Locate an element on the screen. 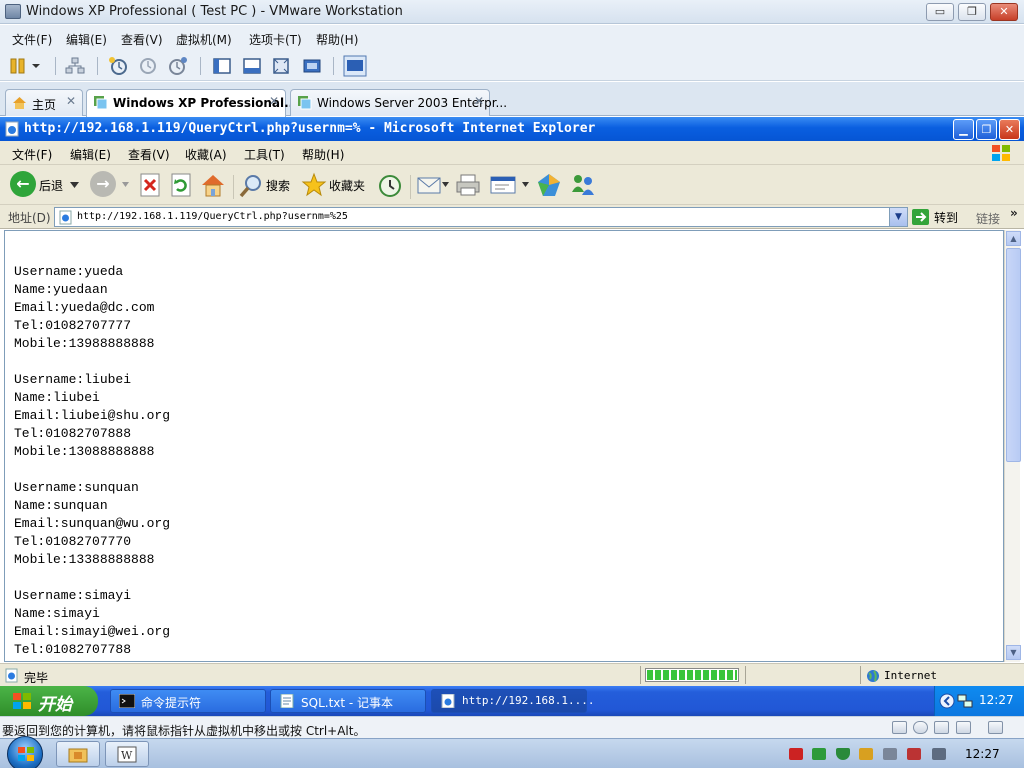  address-dropdown-button: ▼ is located at coordinates (898, 217).